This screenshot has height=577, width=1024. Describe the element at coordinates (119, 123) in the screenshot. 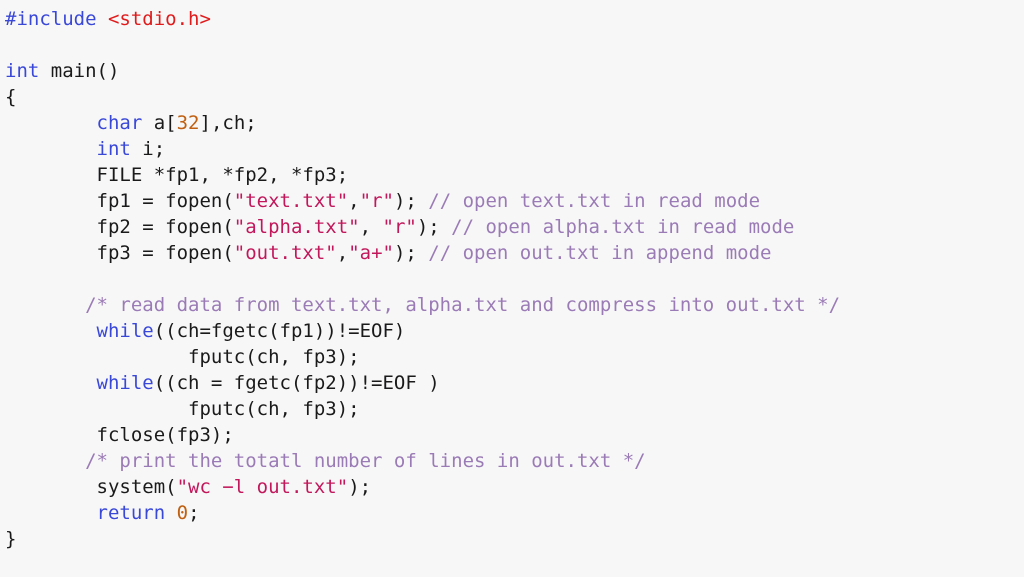

I see `code-token-kw: char` at that location.